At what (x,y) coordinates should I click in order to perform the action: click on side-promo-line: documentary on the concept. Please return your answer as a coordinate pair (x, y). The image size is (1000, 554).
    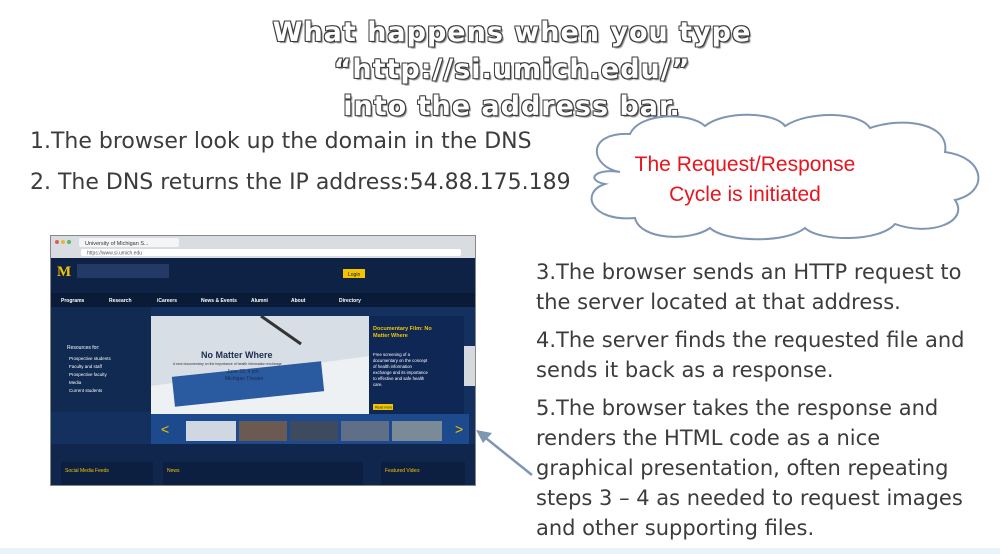
    Looking at the image, I should click on (400, 360).